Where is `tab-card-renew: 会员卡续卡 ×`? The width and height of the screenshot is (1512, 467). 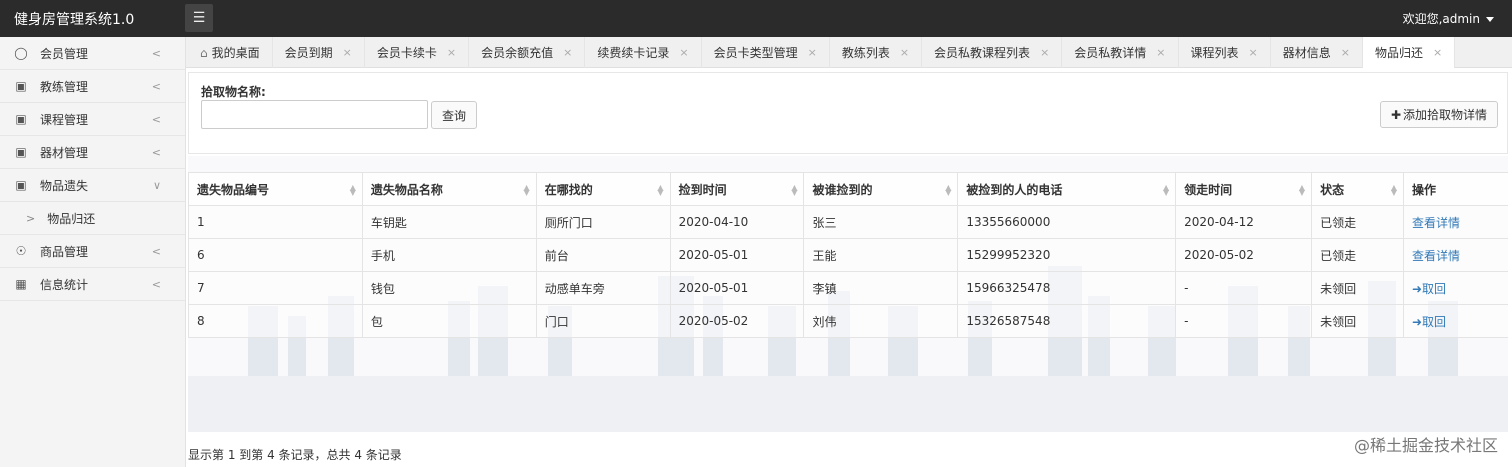
tab-card-renew: 会员卡续卡 × is located at coordinates (417, 52).